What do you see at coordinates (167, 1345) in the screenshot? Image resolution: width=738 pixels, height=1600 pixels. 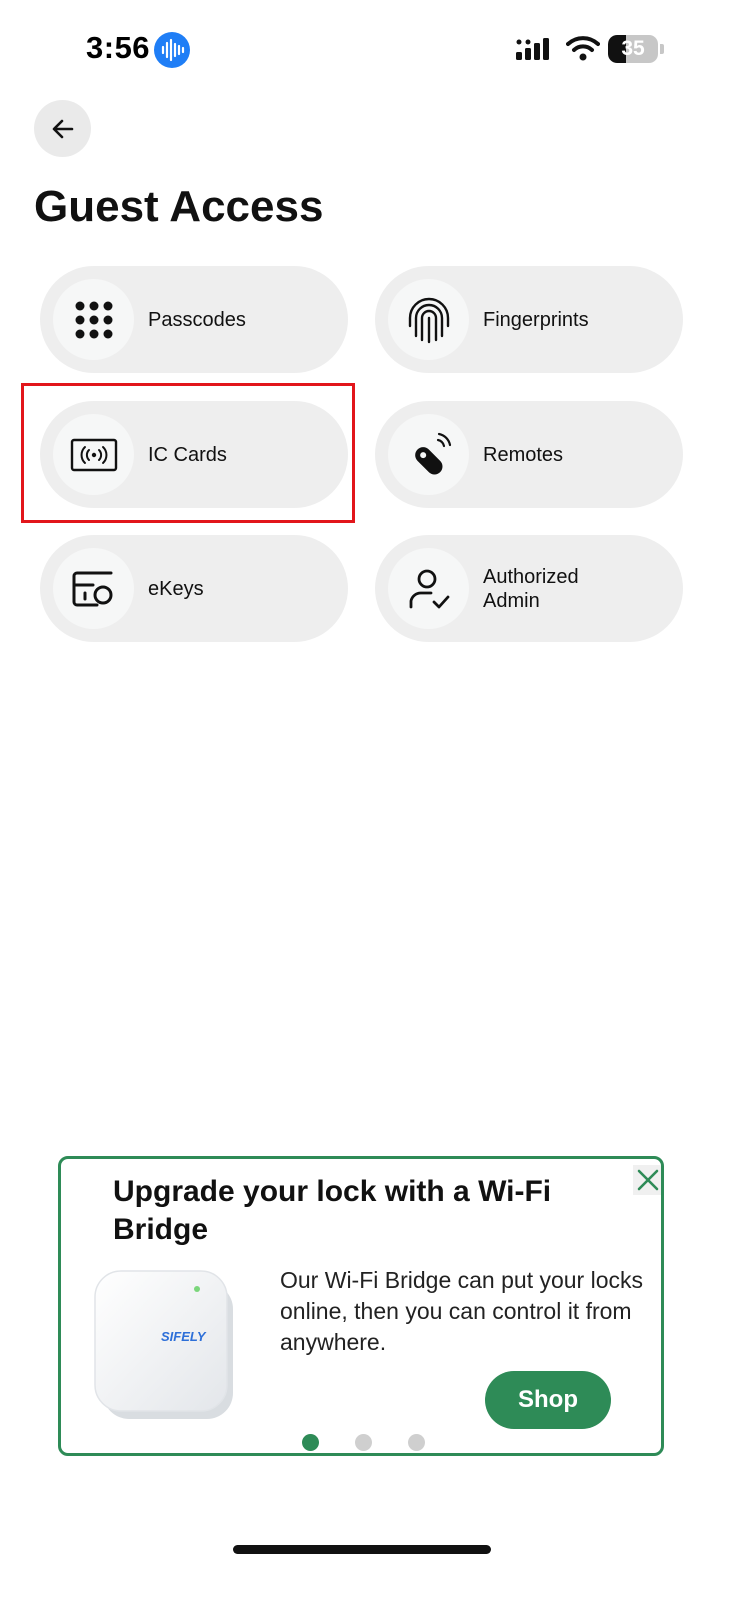 I see `wifi-bridge-product-image: SIFELY` at bounding box center [167, 1345].